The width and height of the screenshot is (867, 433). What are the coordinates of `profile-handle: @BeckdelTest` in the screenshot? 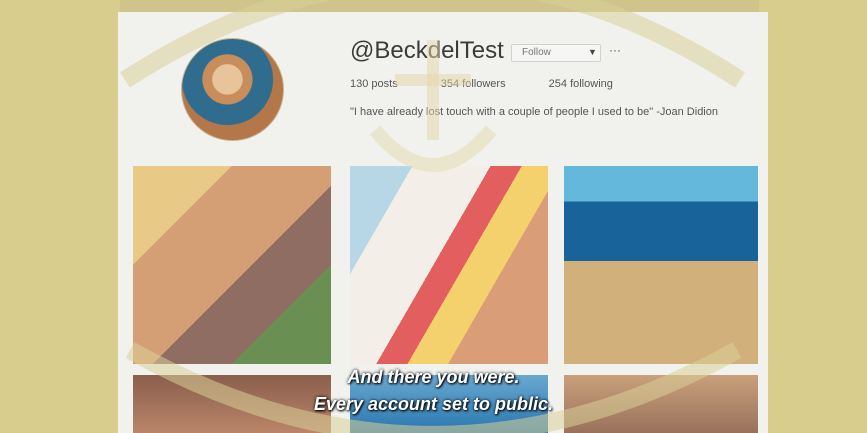 It's located at (427, 50).